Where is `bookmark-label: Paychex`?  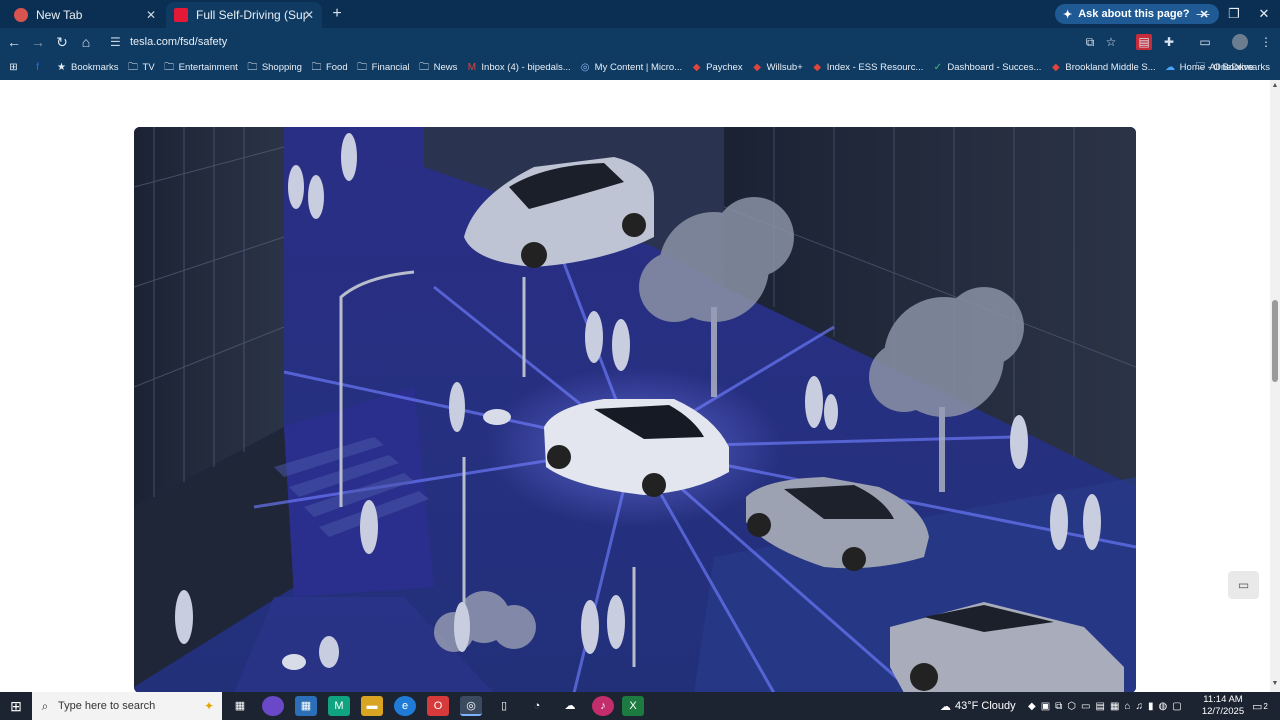
bookmark-label: Paychex is located at coordinates (724, 67).